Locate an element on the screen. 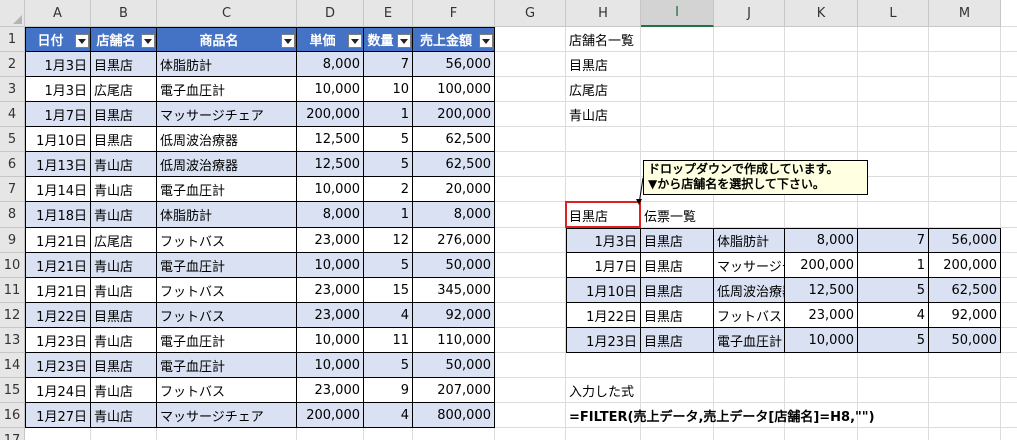  column-header-d: D is located at coordinates (330, 13).